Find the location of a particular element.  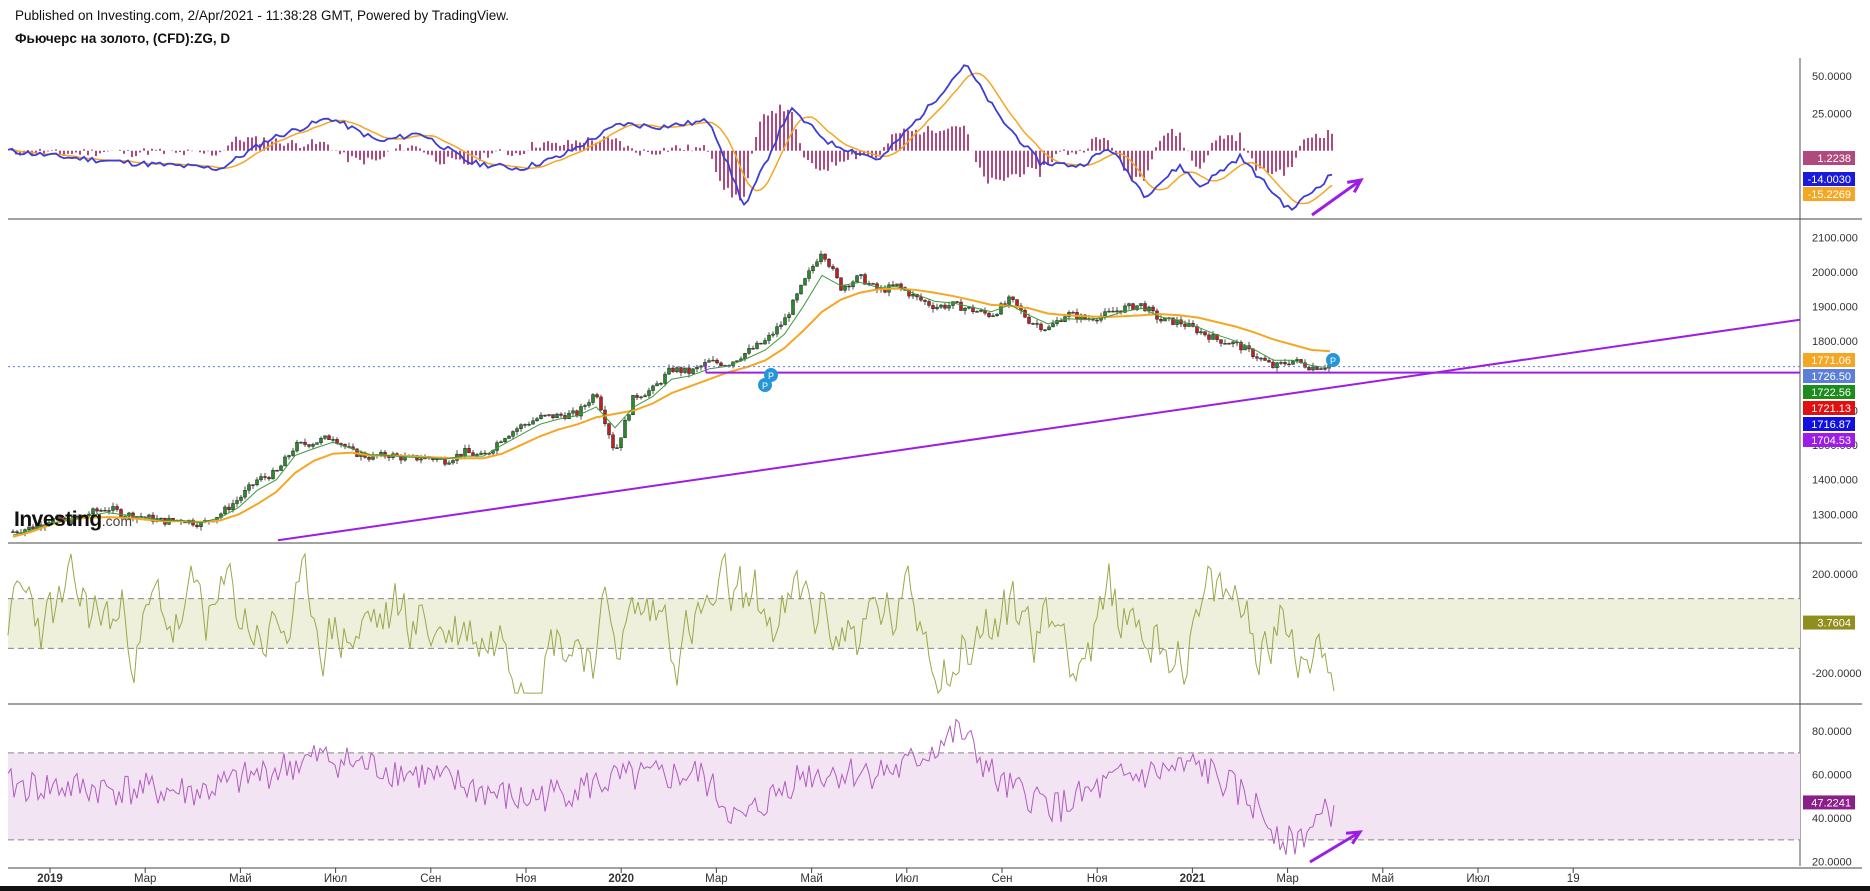

price-y-tick: 1900.000 is located at coordinates (1835, 308).